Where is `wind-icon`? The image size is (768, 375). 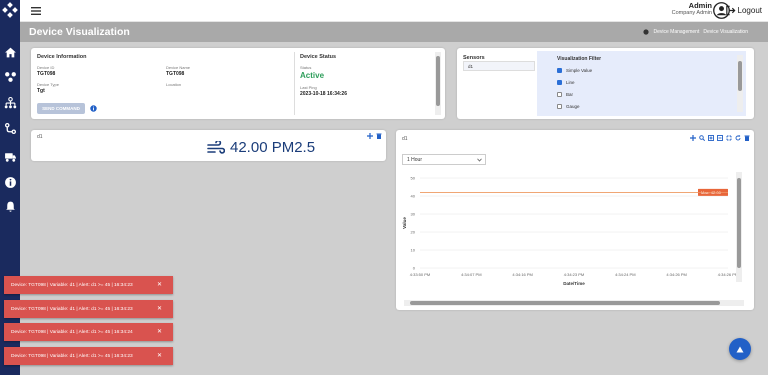 wind-icon is located at coordinates (216, 147).